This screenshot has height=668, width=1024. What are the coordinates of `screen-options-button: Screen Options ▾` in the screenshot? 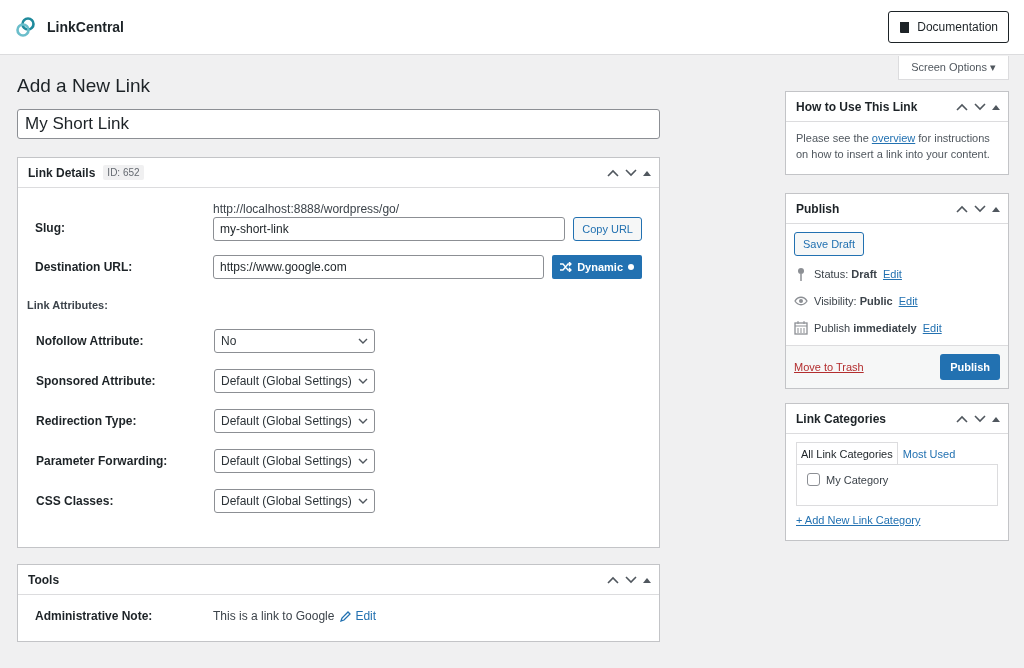 It's located at (953, 68).